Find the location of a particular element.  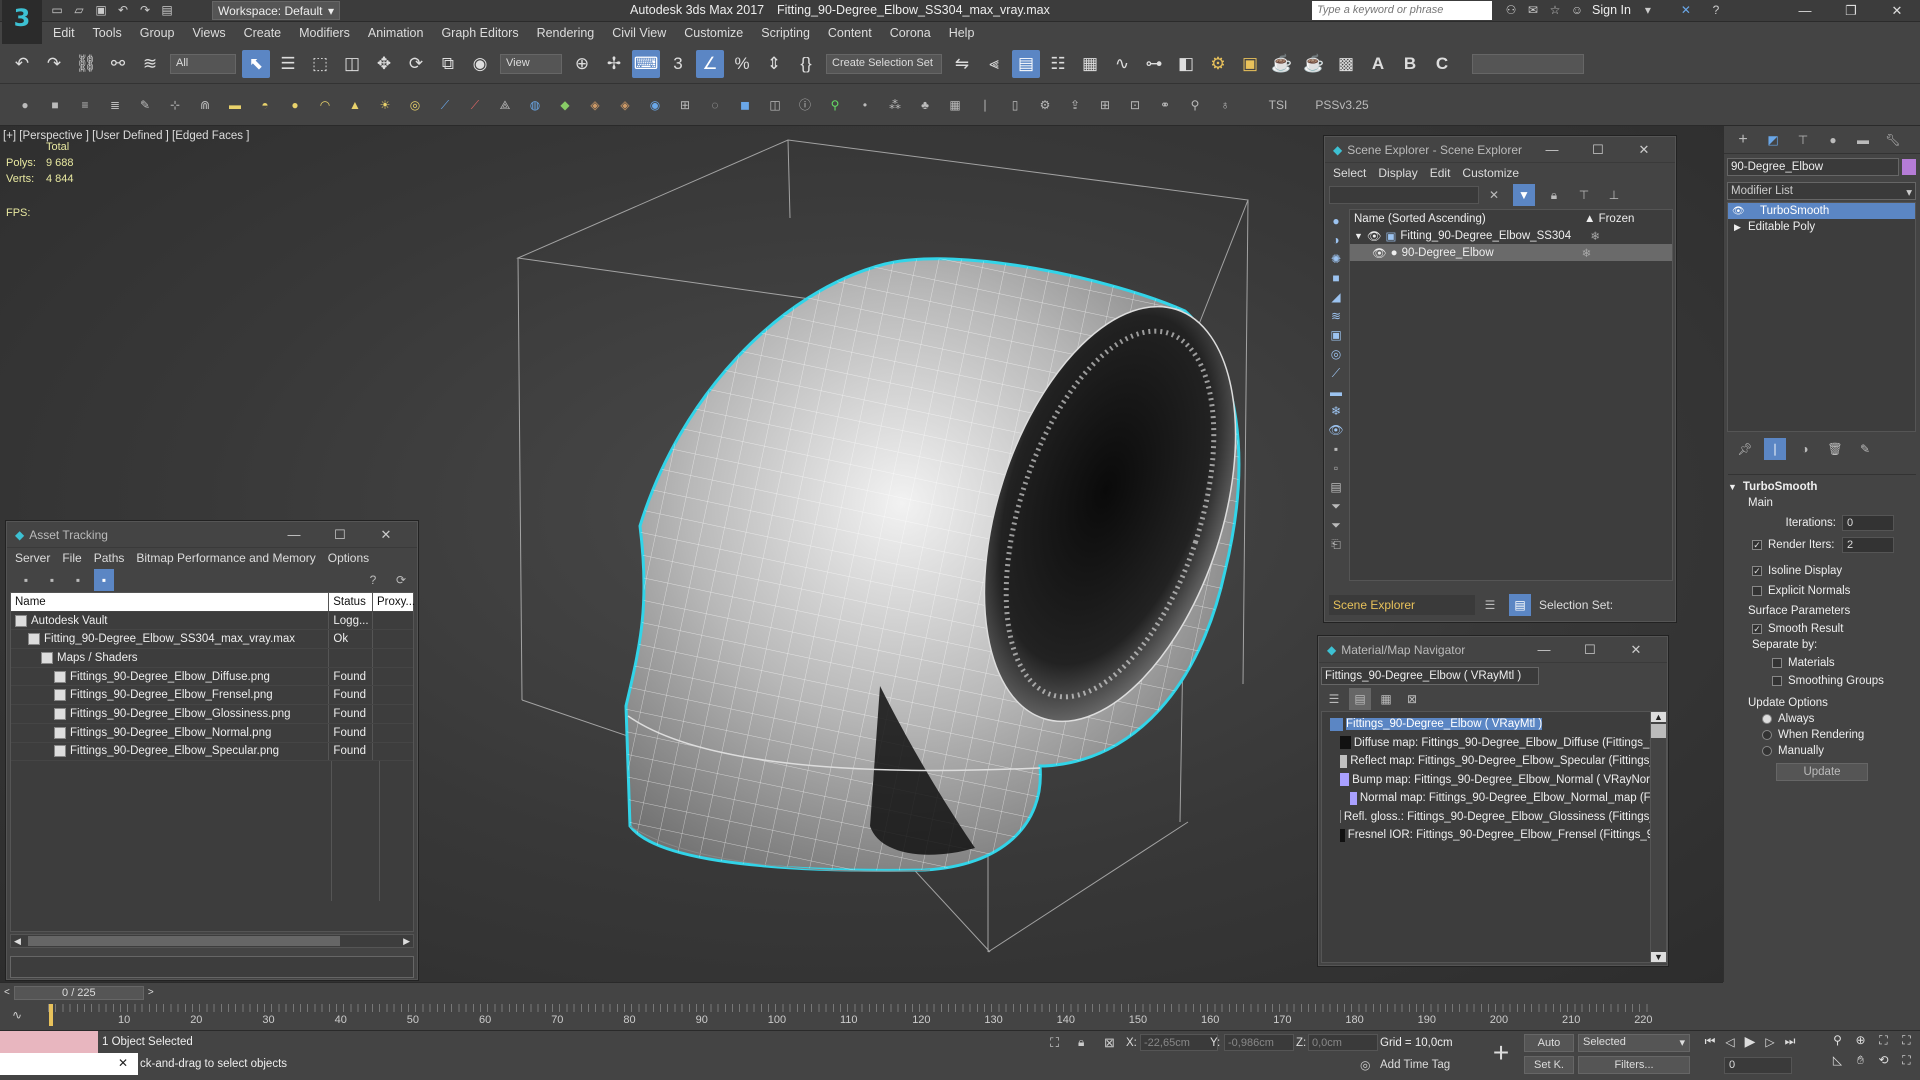

smoothing-groups-row: Smoothing Groups is located at coordinates (1844, 681).